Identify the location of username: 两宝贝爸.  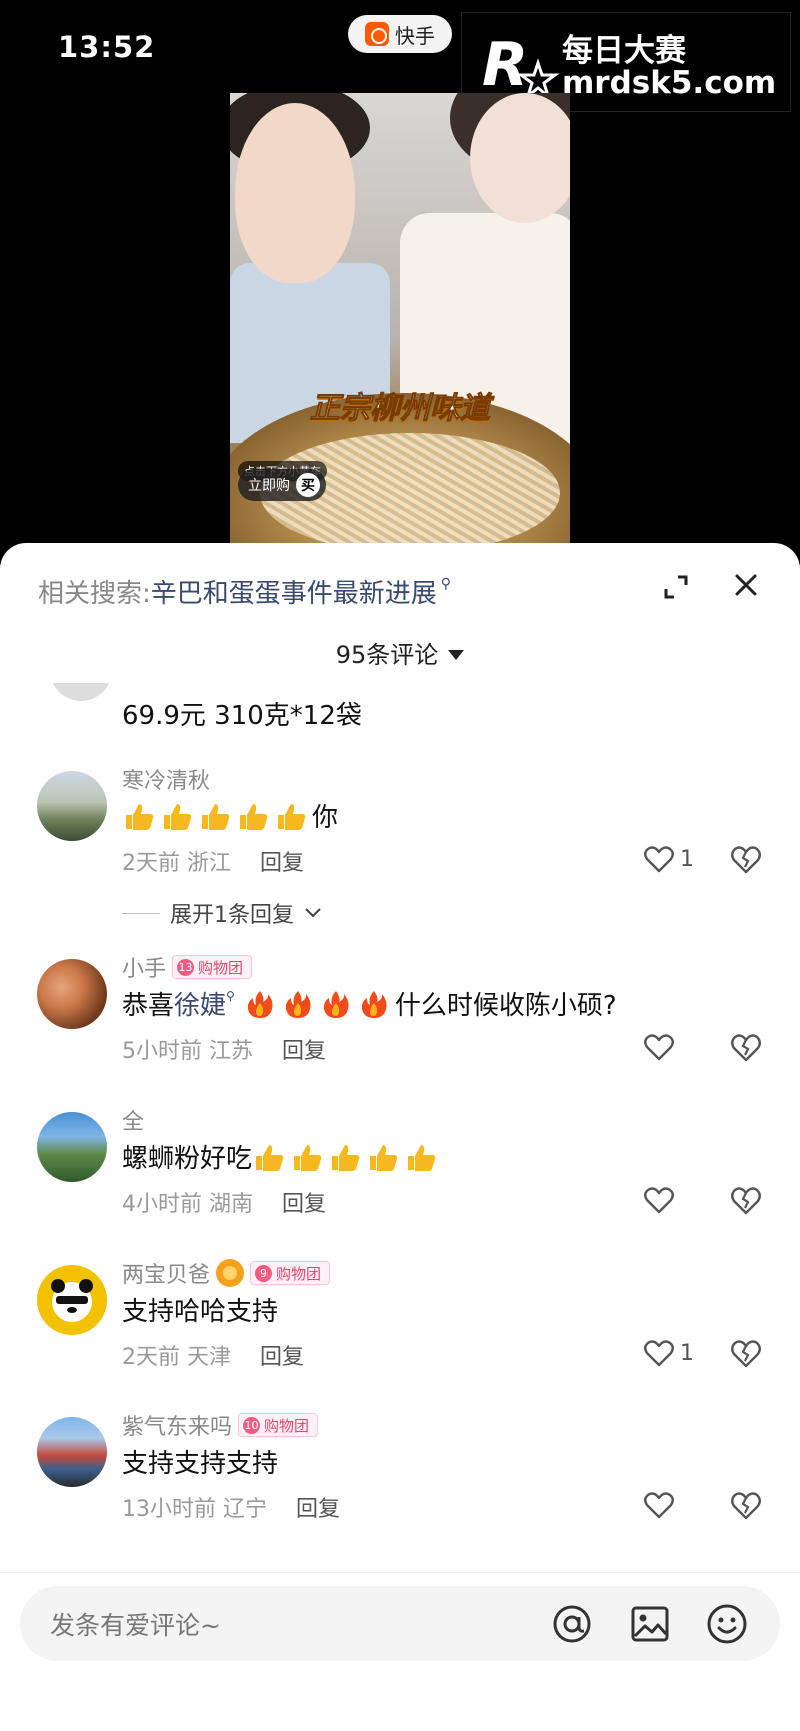
(166, 1273).